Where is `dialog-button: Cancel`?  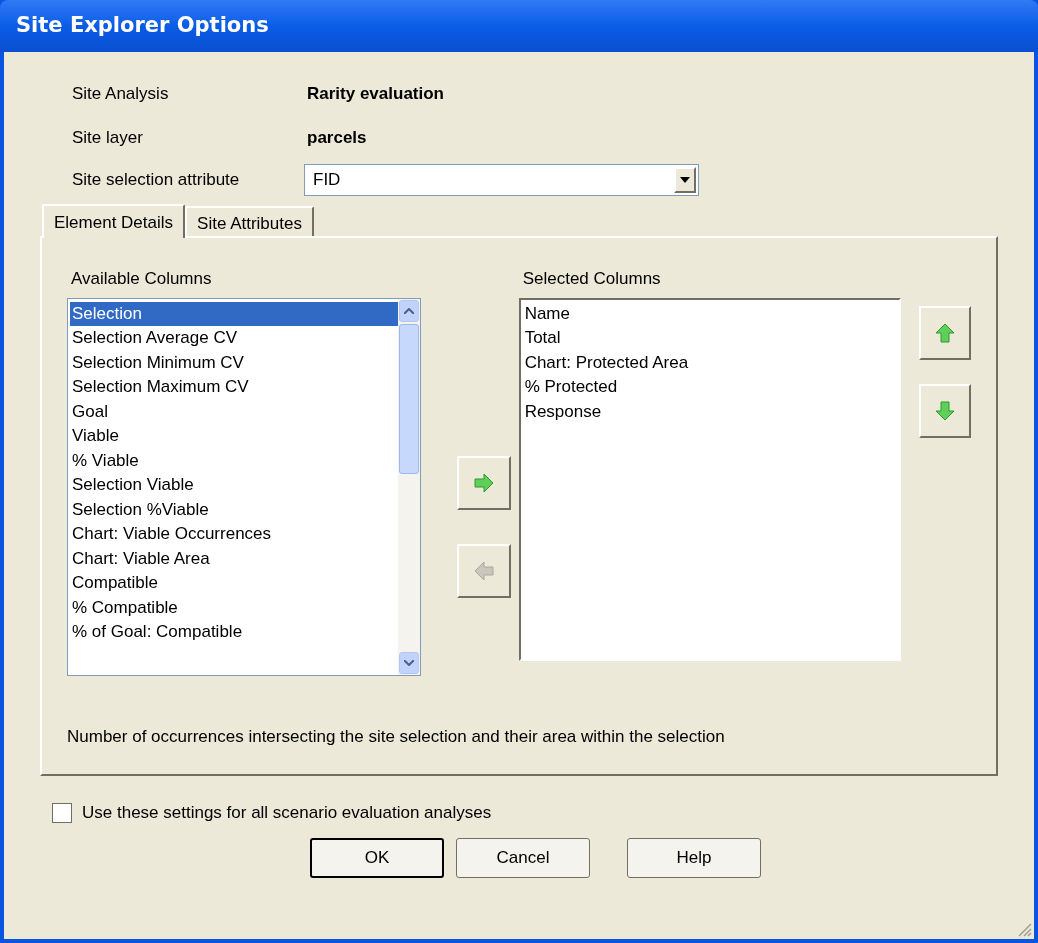 dialog-button: Cancel is located at coordinates (523, 857).